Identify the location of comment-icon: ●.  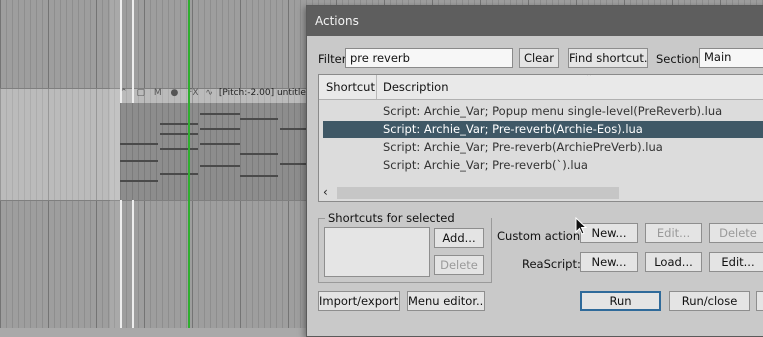
(174, 93).